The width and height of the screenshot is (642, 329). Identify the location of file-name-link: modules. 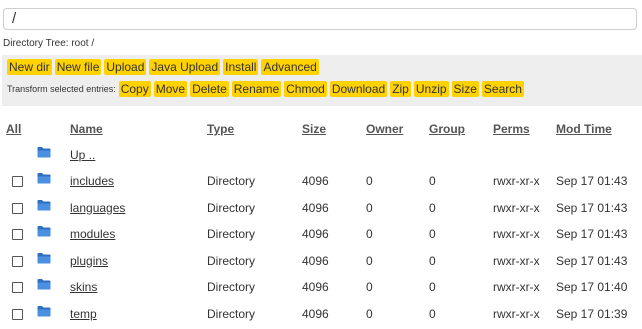
(92, 234).